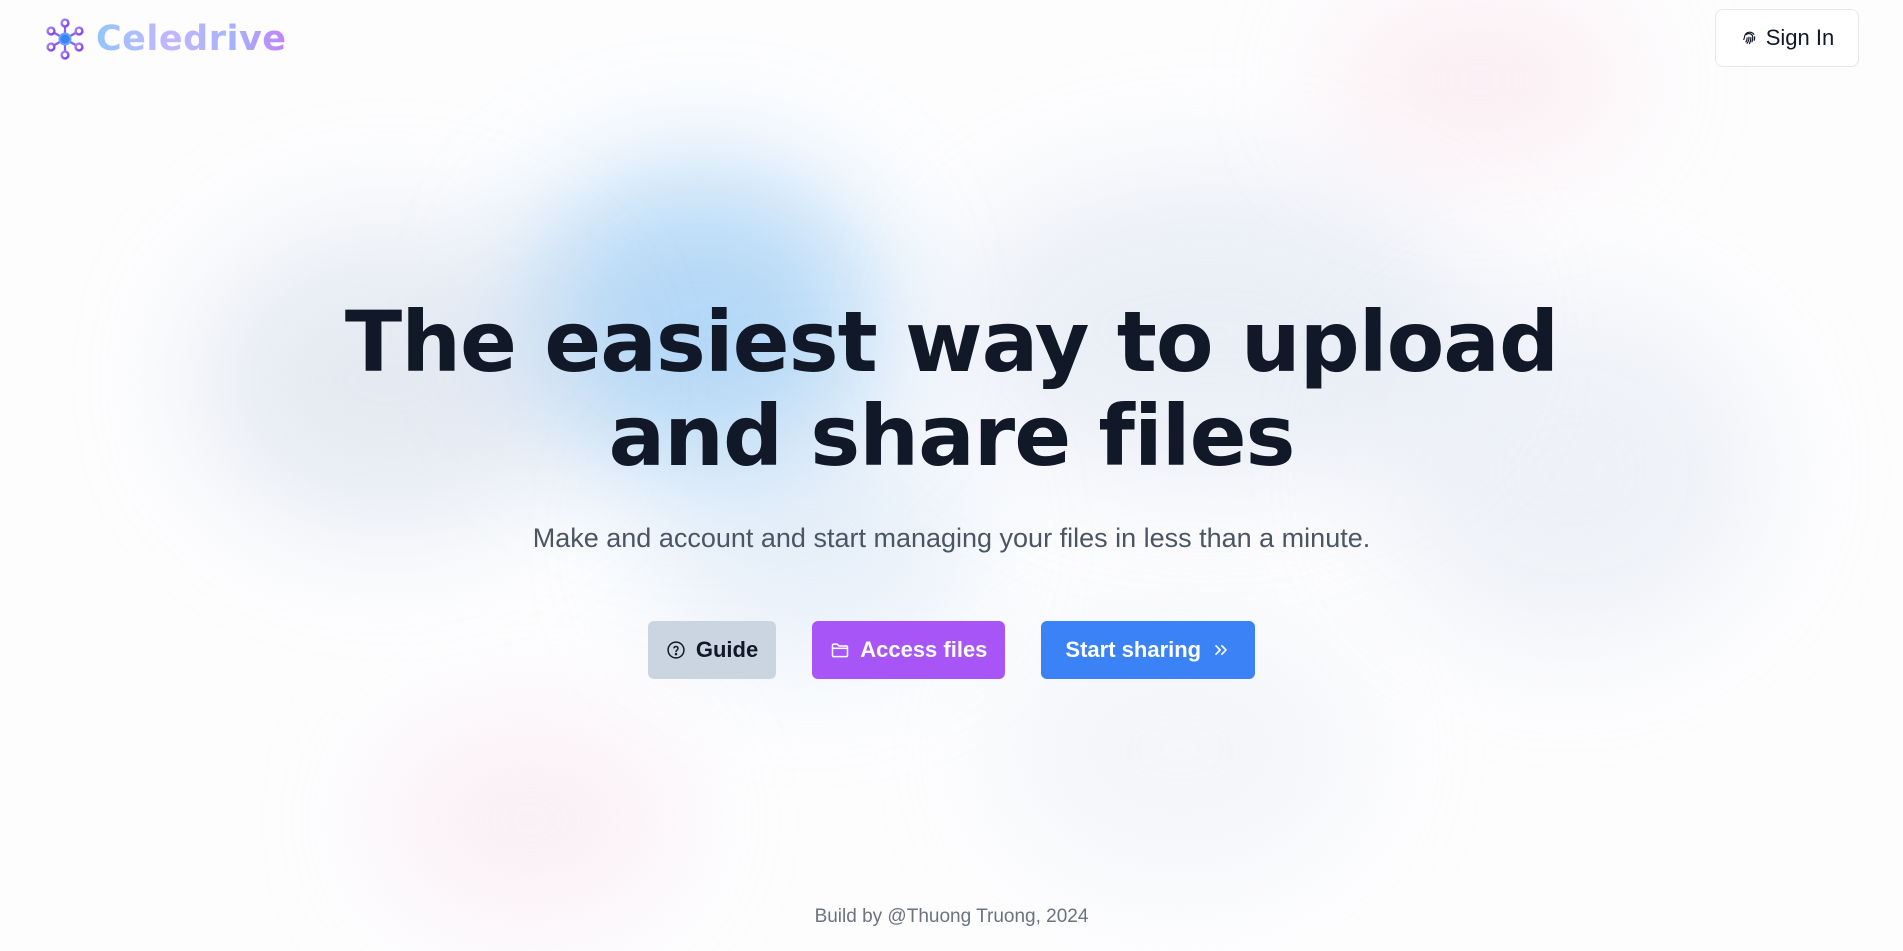 The height and width of the screenshot is (951, 1903). I want to click on top-header: Celedrive Sign In, so click(951, 39).